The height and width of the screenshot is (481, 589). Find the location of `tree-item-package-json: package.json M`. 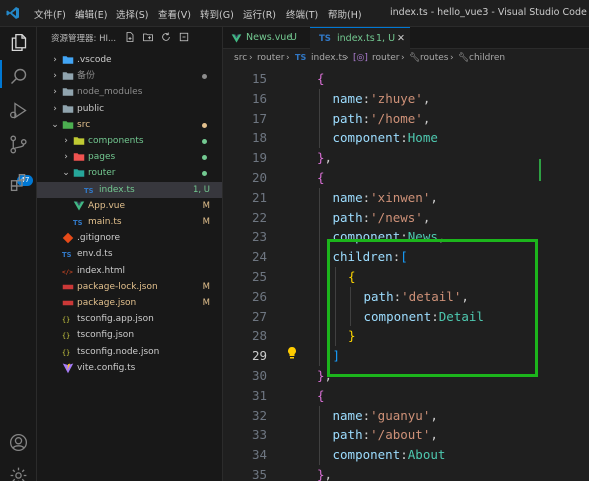

tree-item-package-json: package.json M is located at coordinates (129, 303).